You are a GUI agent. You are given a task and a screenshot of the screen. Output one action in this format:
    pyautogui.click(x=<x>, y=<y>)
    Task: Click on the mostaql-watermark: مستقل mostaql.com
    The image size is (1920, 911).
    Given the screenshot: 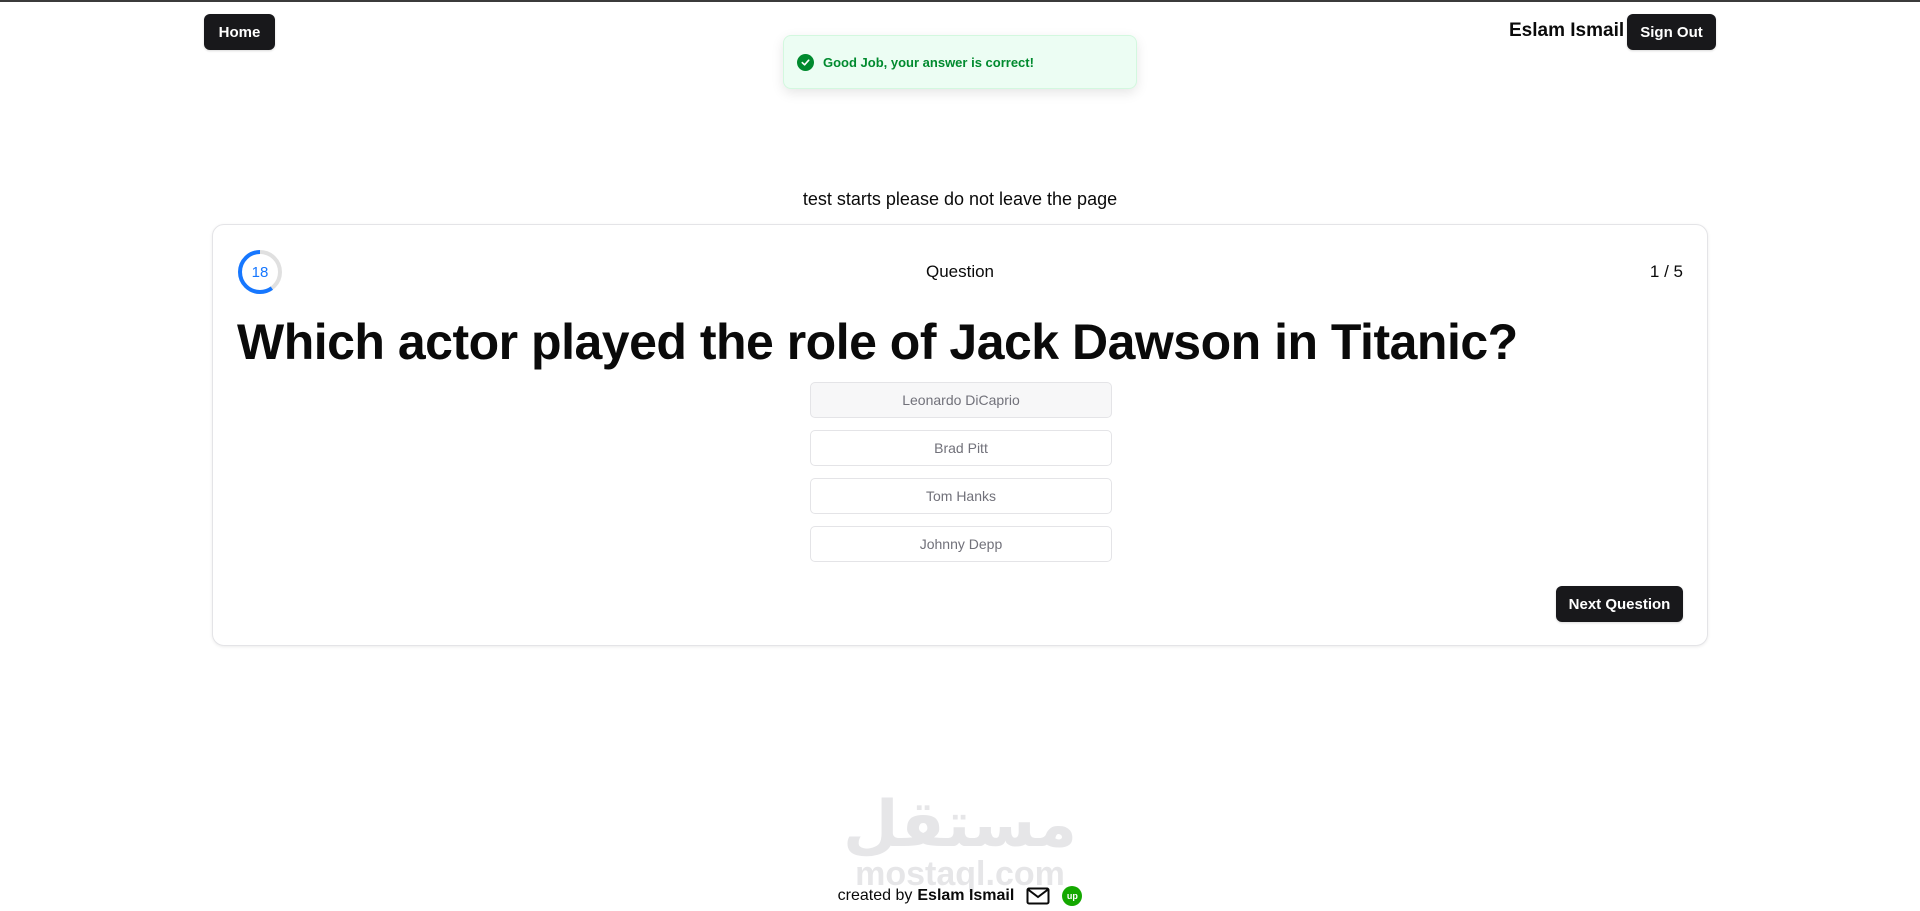 What is the action you would take?
    pyautogui.click(x=960, y=839)
    